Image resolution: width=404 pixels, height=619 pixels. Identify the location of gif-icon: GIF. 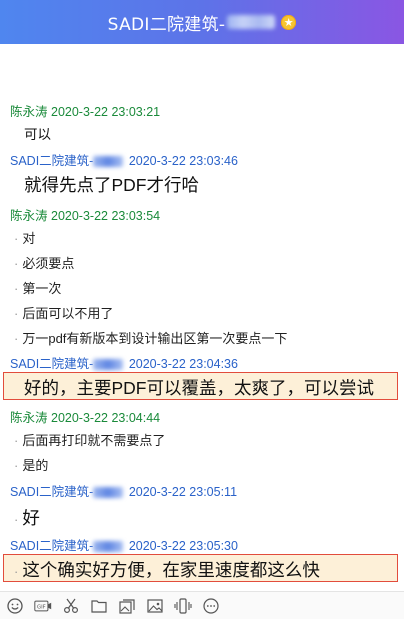
(43, 606).